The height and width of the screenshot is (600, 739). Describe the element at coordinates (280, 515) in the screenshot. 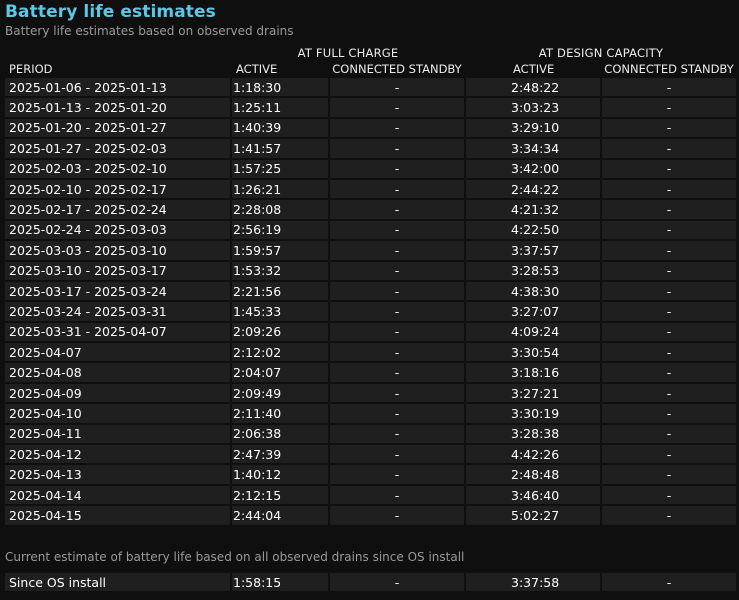

I see `full-charge-active-cell: 2:44:04` at that location.